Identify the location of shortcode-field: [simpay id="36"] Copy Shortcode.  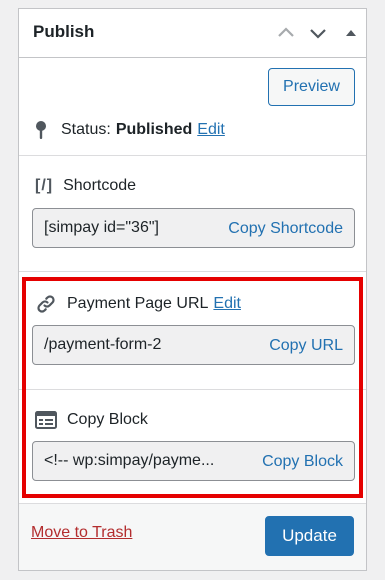
(193, 228).